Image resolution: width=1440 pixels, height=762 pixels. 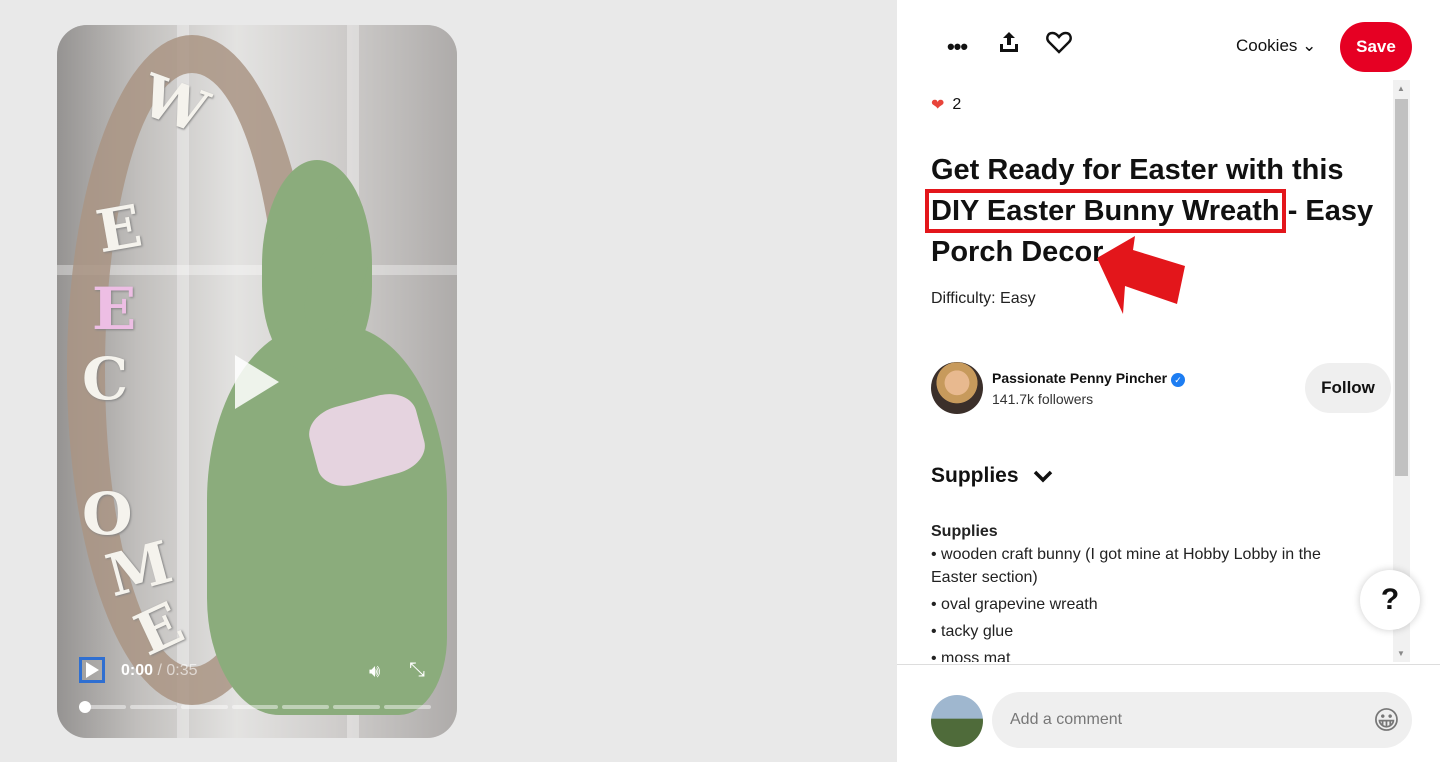 What do you see at coordinates (1066, 719) in the screenshot?
I see `comment-placeholder: Add a comment` at bounding box center [1066, 719].